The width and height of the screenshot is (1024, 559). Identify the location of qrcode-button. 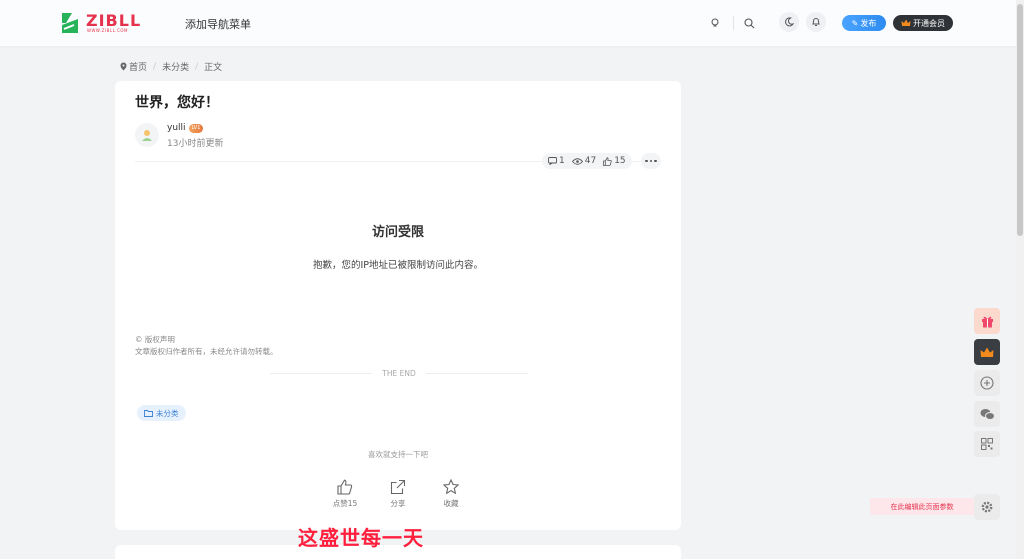
(987, 444).